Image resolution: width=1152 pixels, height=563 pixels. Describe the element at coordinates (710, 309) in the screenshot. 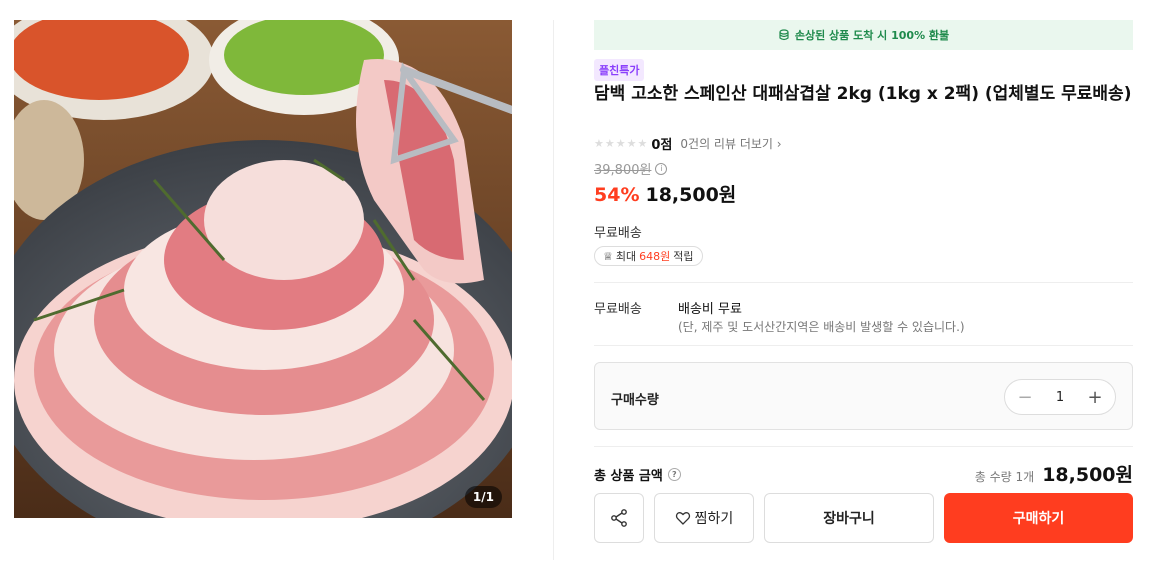

I see `shipping-fee: 배송비 무료` at that location.